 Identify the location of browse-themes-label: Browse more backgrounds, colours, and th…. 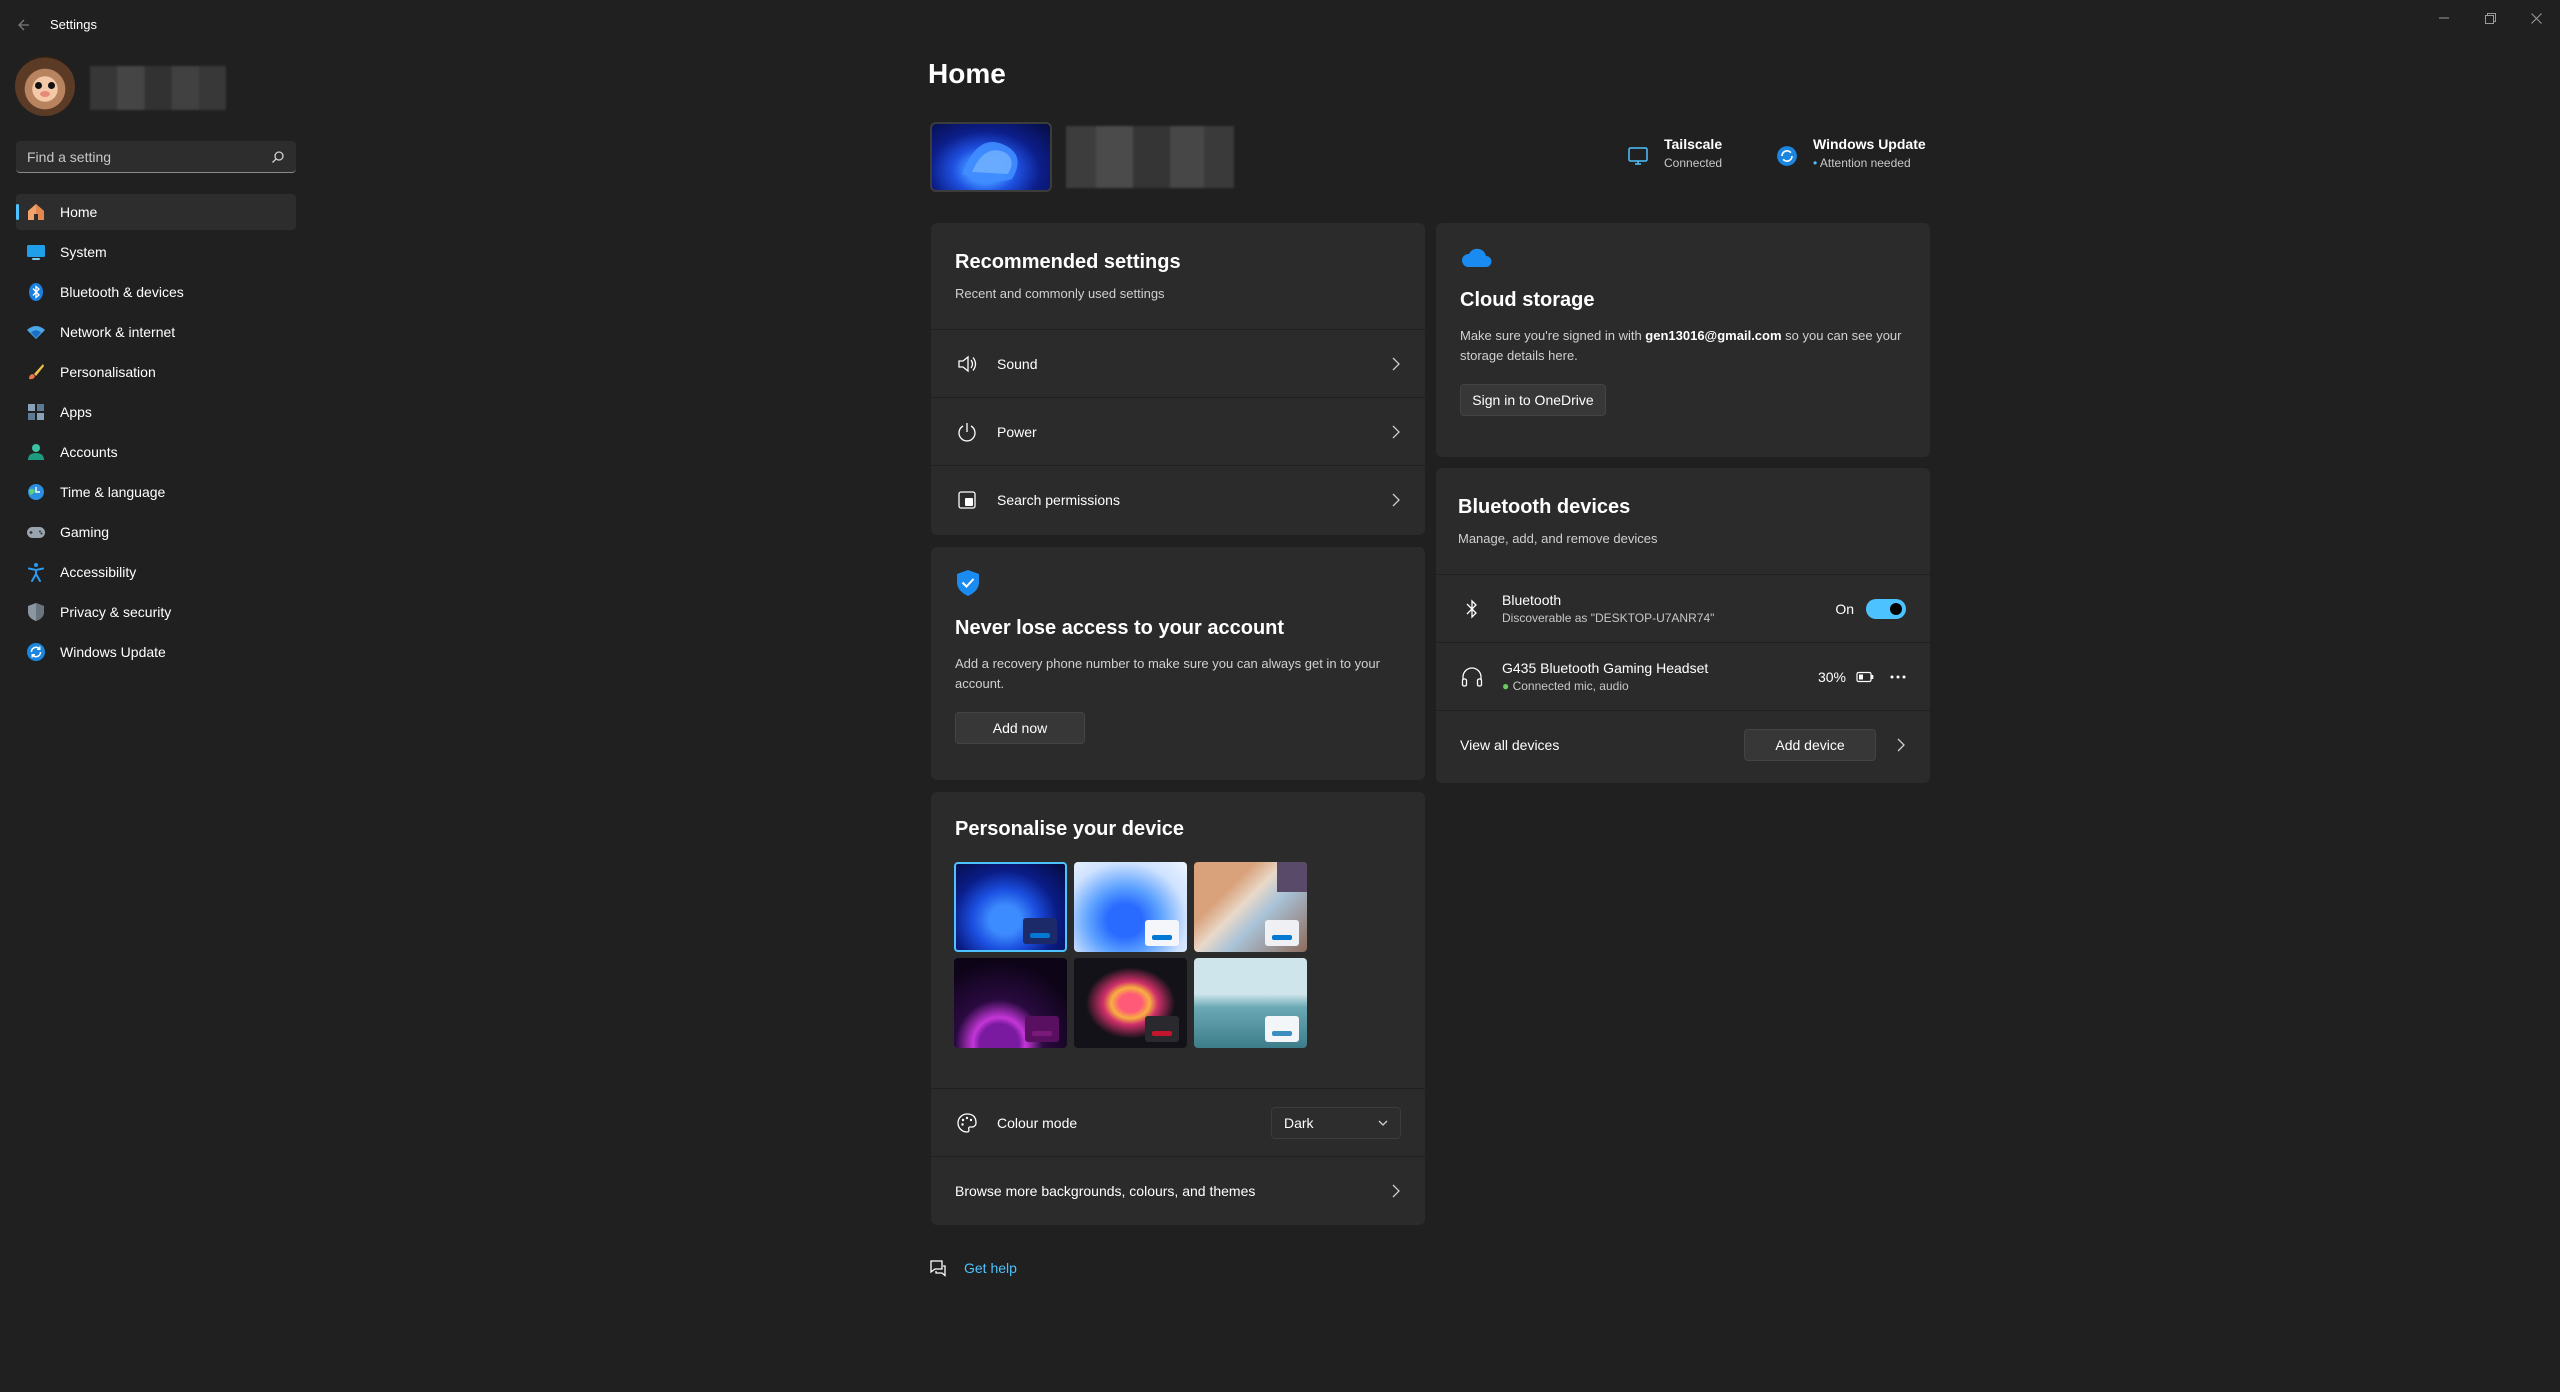
(1105, 1191).